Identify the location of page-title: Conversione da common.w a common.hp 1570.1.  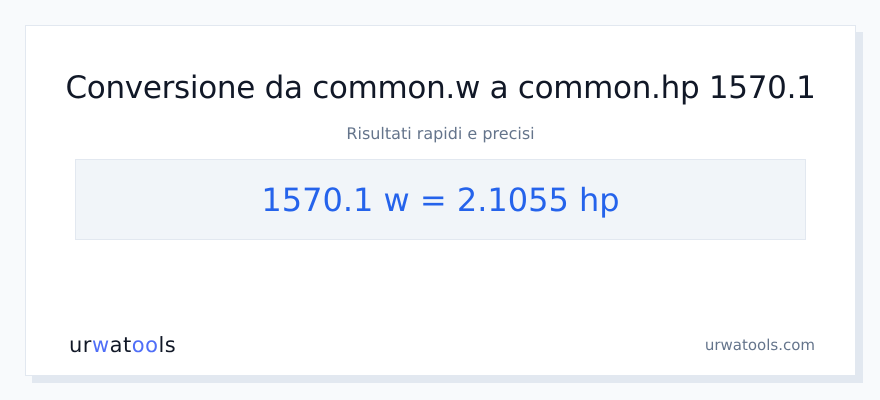
(440, 88).